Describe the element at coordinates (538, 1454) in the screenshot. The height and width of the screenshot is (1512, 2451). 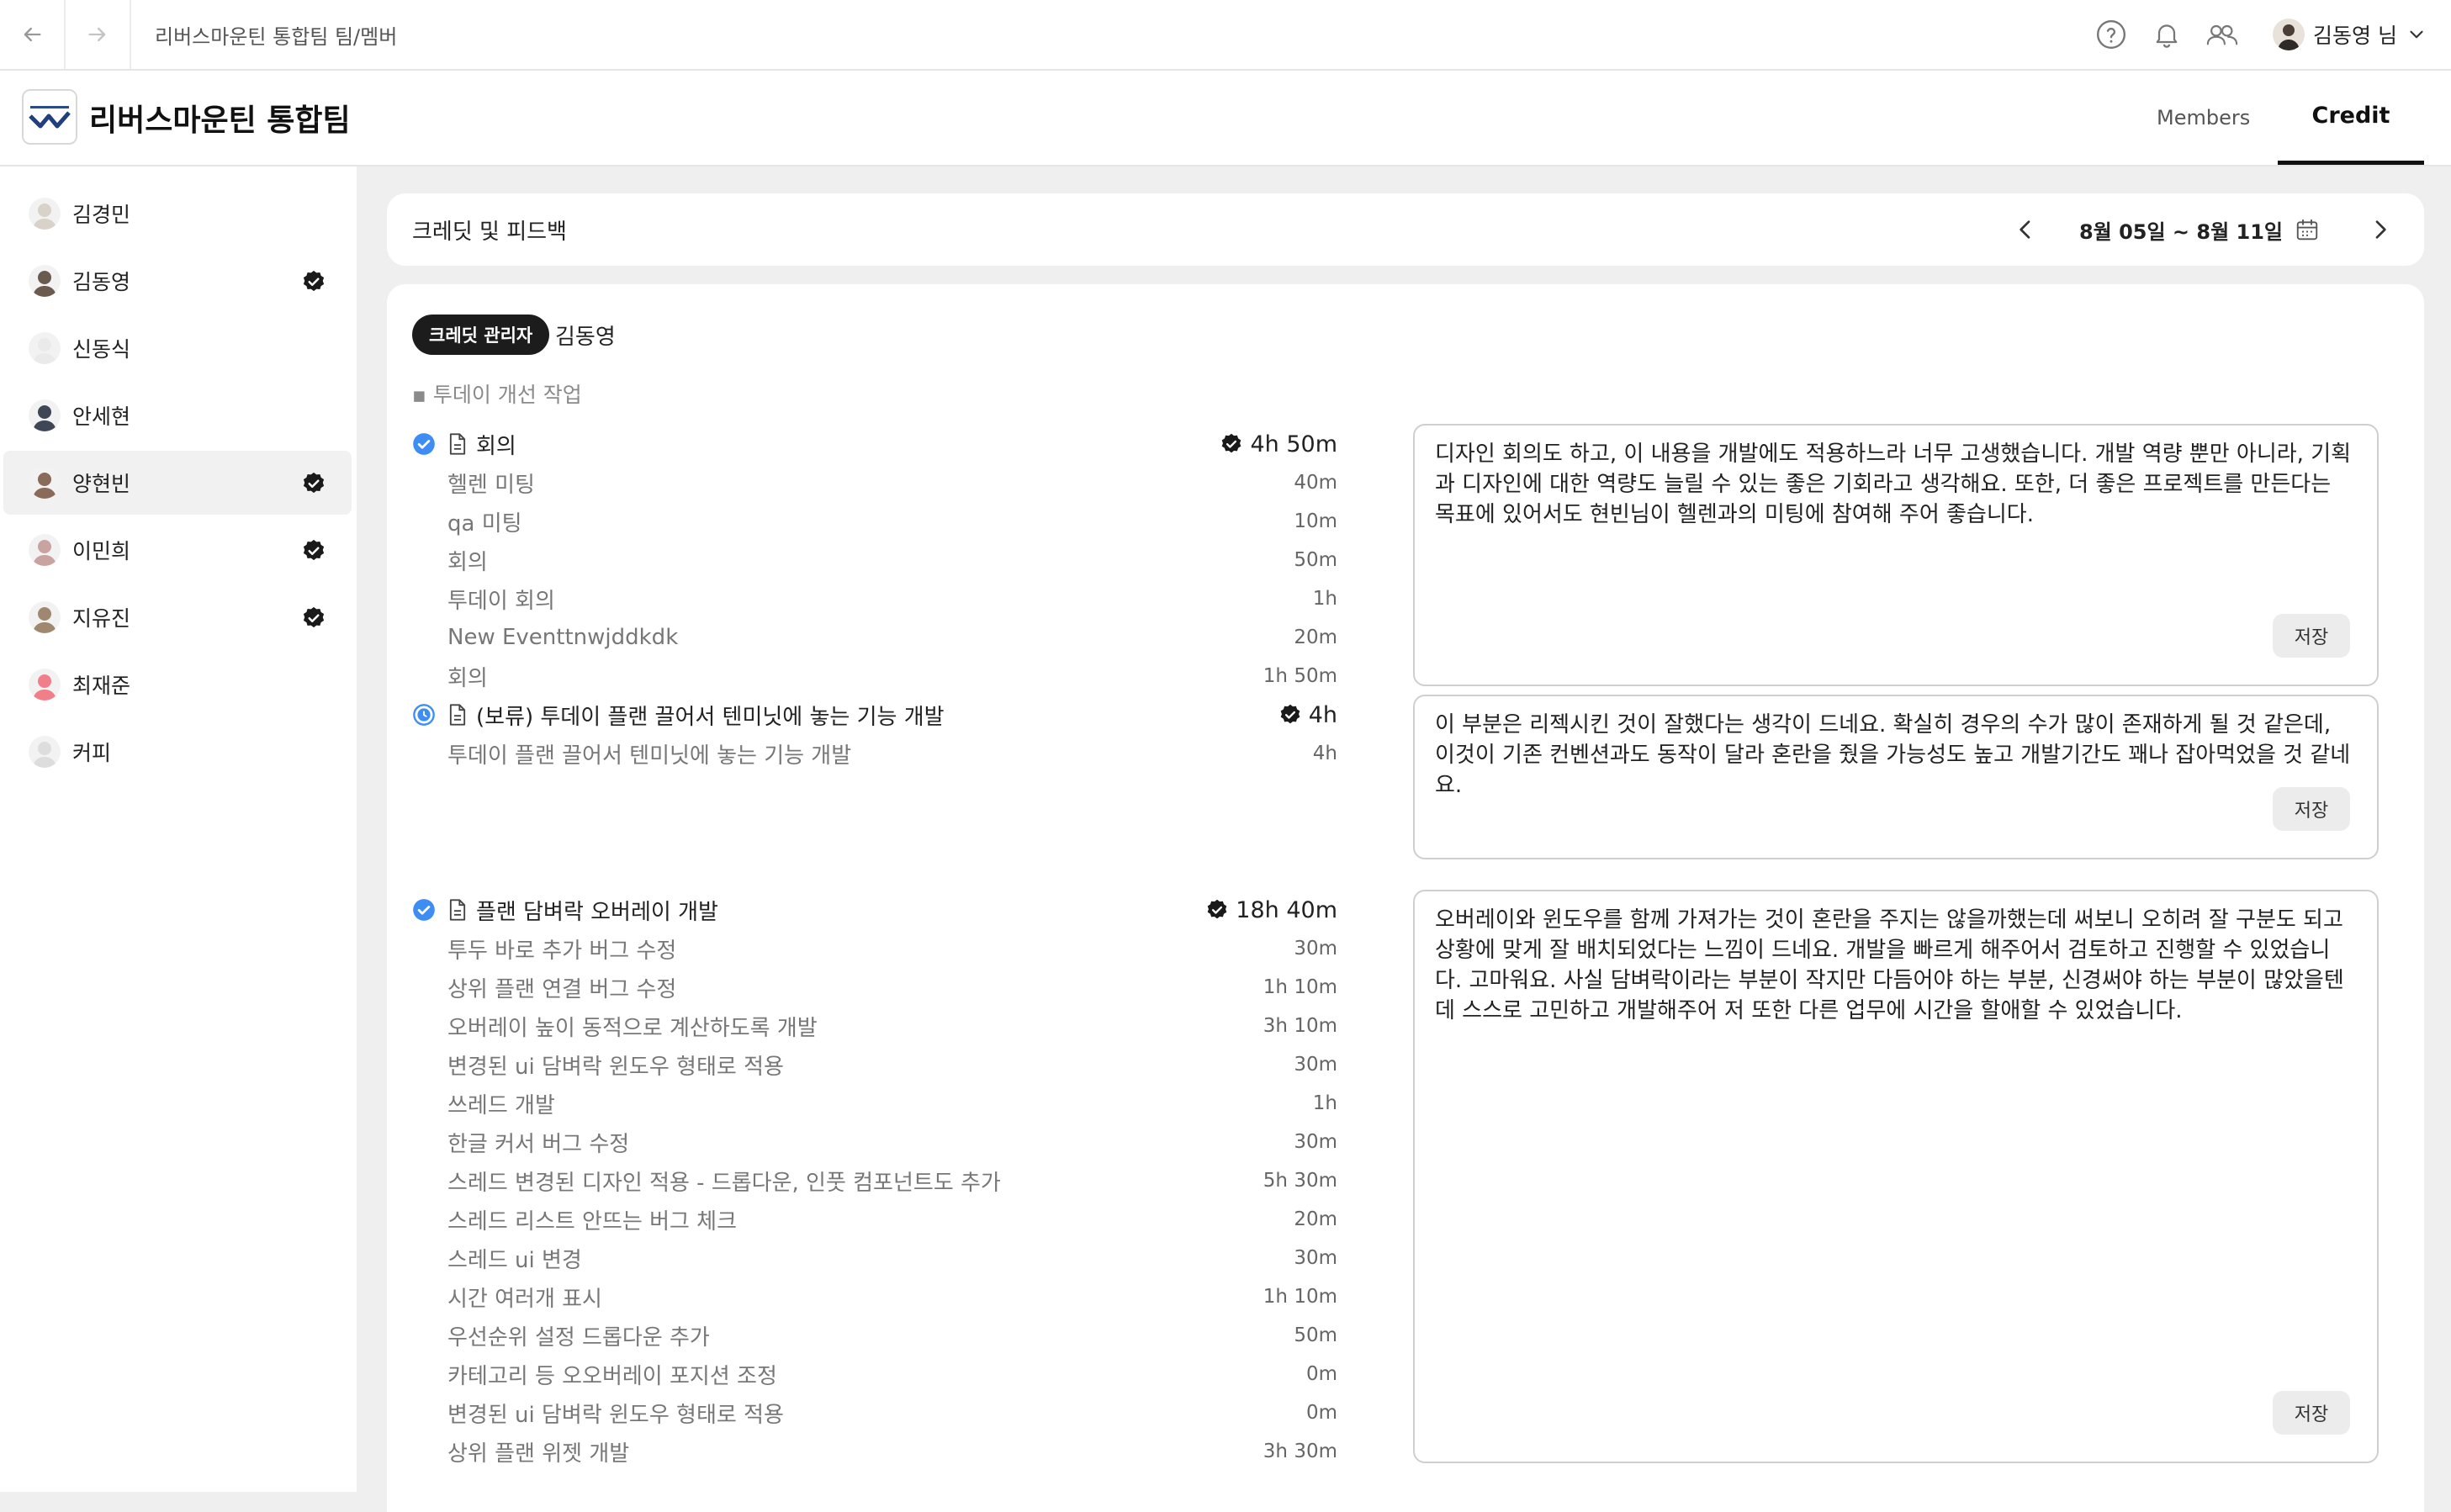
I see `plan-item-title: 상위 플랜 위젯 개발` at that location.